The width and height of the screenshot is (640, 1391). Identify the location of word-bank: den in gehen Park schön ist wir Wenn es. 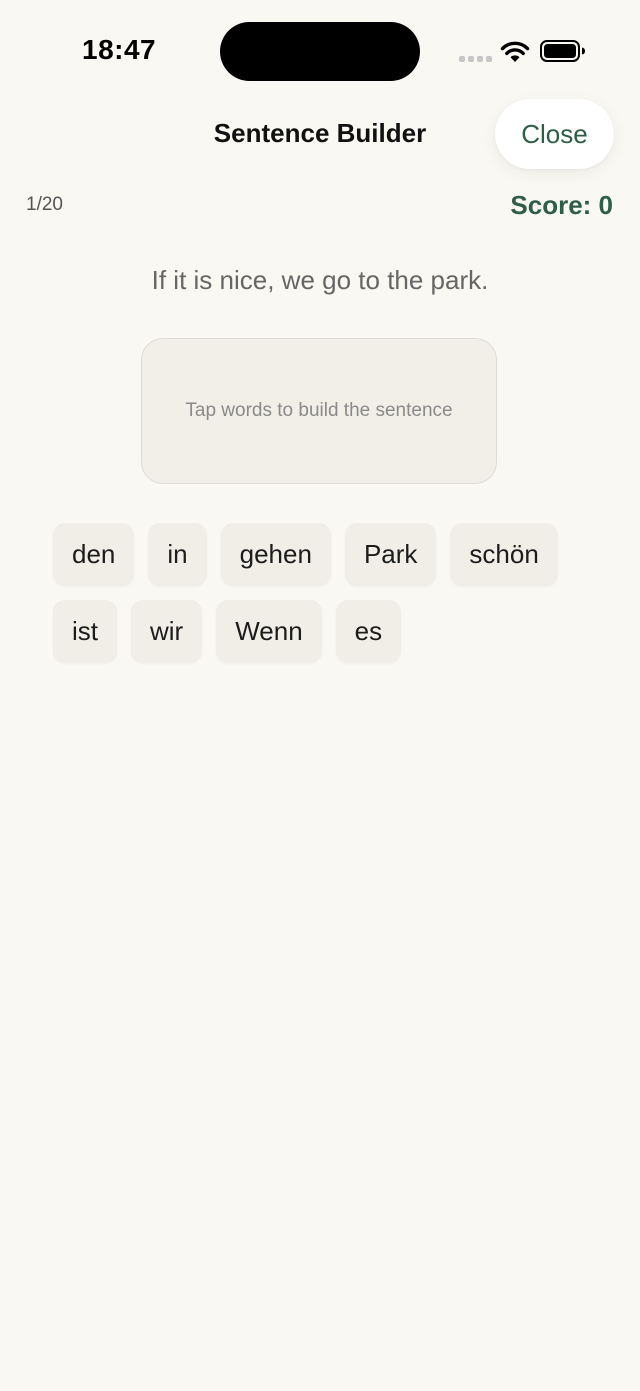
(323, 600).